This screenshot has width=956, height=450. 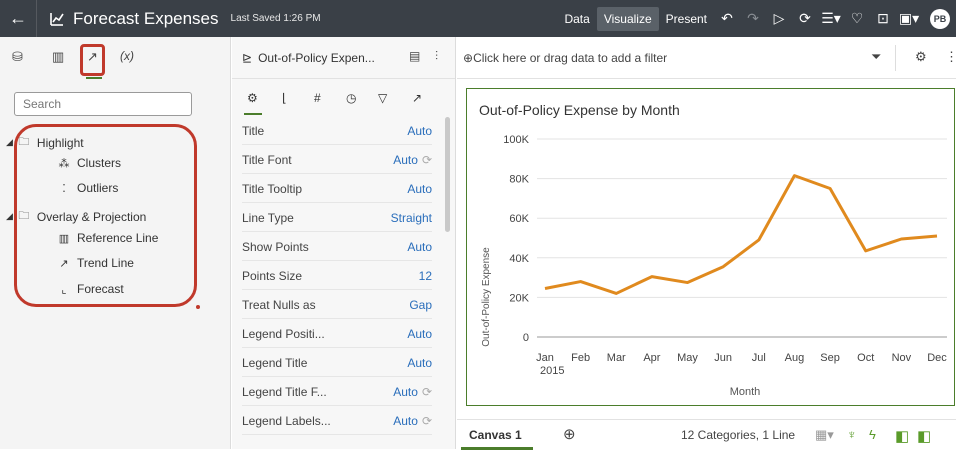 I want to click on prop-line-type: Line Type Straight, so click(x=337, y=218).